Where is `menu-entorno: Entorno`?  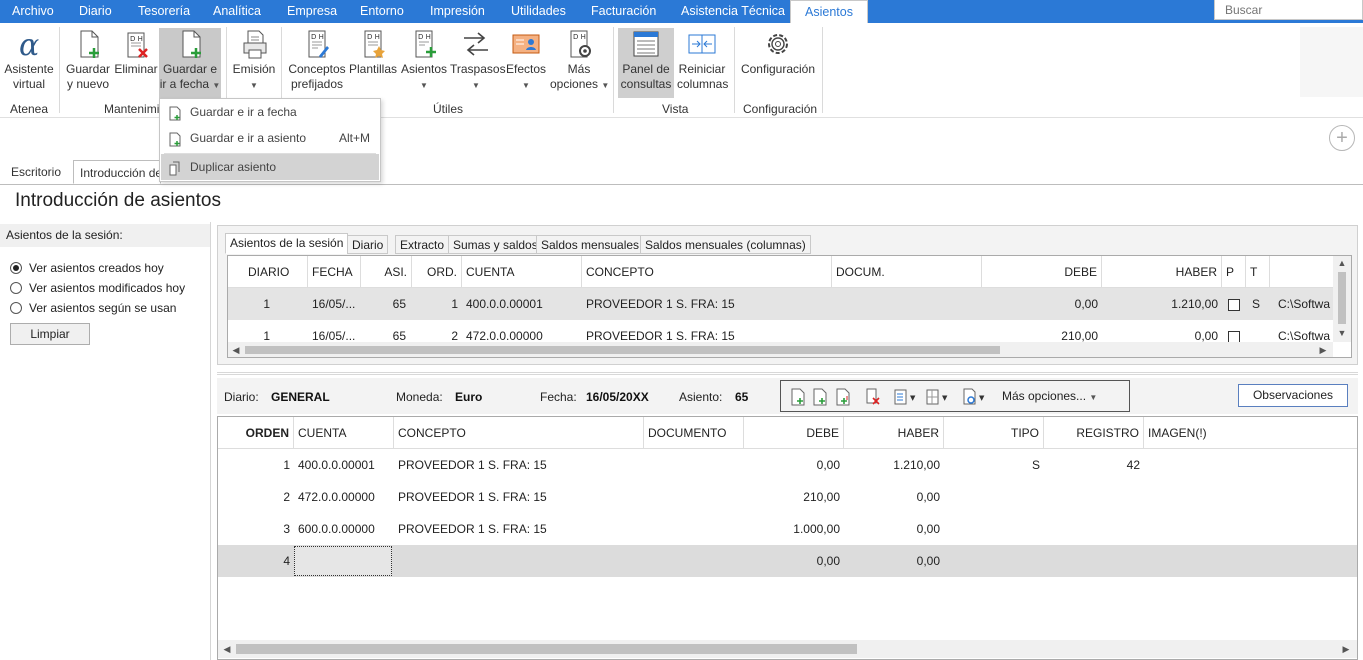
menu-entorno: Entorno is located at coordinates (382, 11).